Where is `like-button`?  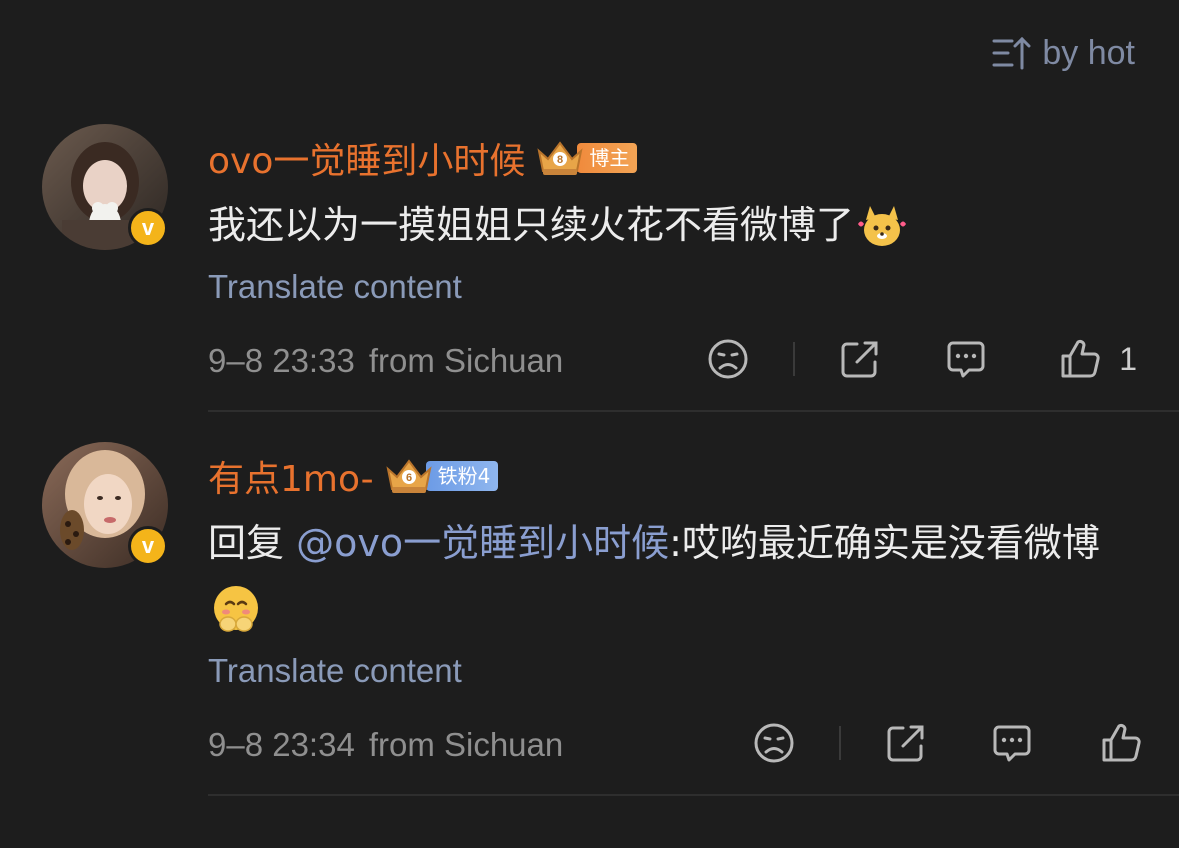 like-button is located at coordinates (1121, 743).